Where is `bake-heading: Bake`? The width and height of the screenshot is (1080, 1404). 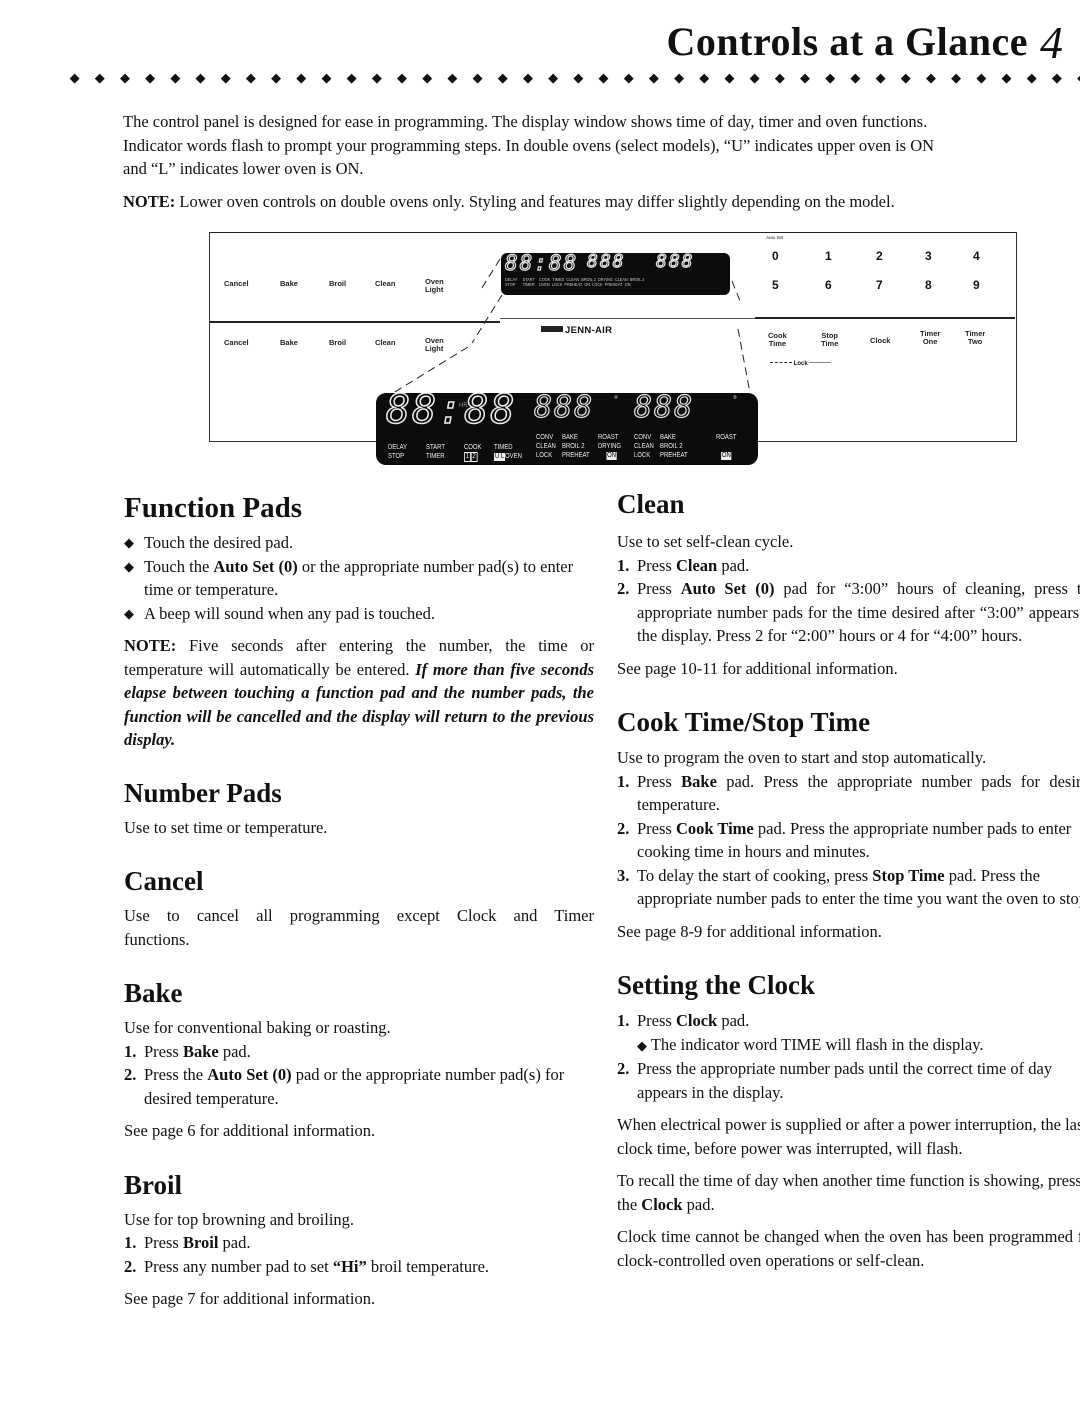 bake-heading: Bake is located at coordinates (153, 993).